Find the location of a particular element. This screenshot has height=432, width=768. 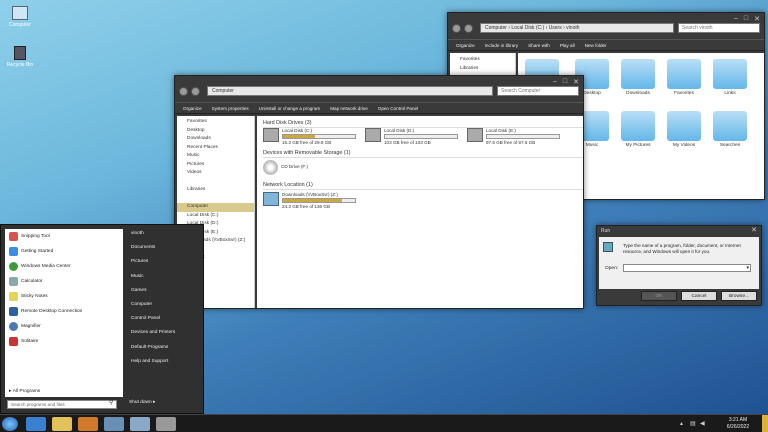

start-link-documents: Documents is located at coordinates (164, 248).